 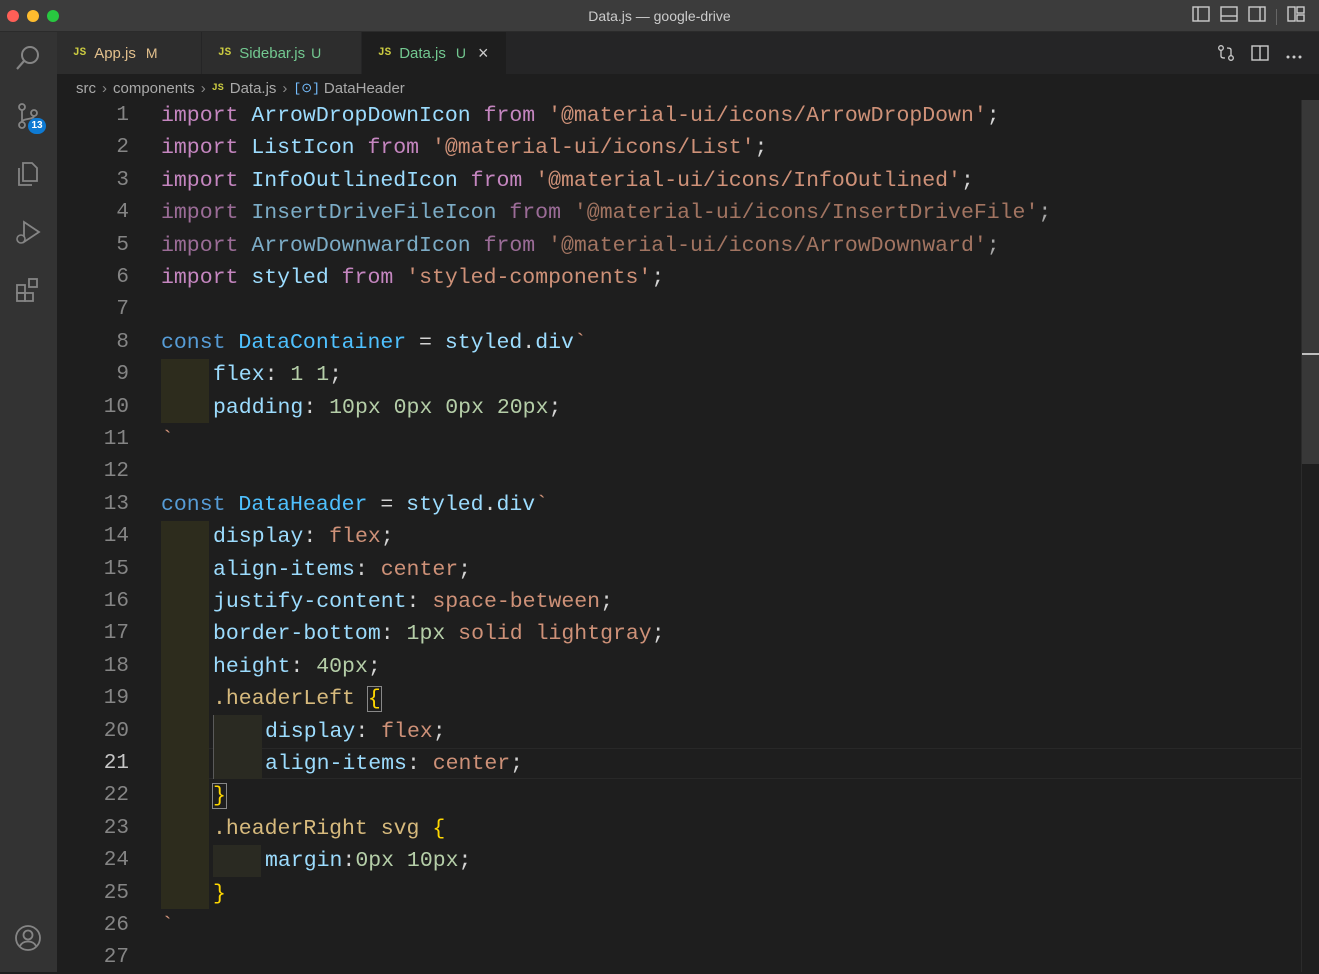 I want to click on token: ListIcon, so click(x=303, y=148).